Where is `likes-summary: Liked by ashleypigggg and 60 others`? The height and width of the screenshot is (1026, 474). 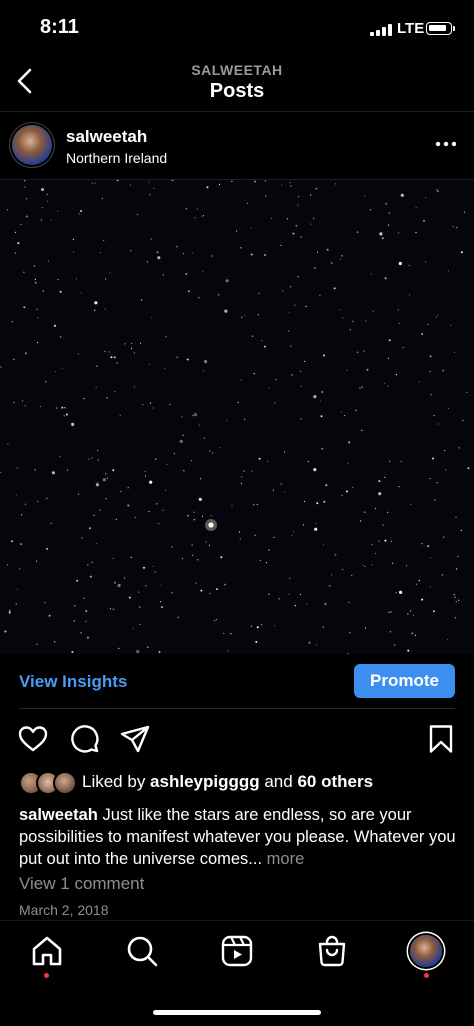 likes-summary: Liked by ashleypigggg and 60 others is located at coordinates (227, 782).